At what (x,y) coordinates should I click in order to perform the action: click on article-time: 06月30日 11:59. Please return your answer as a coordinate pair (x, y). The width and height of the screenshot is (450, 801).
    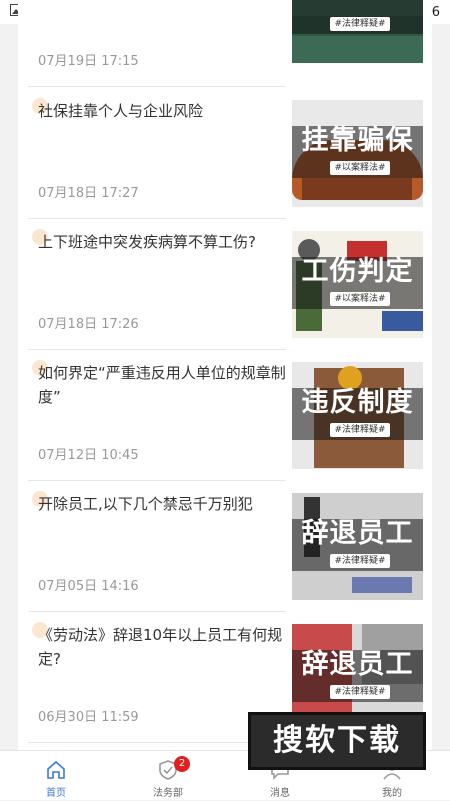
    Looking at the image, I should click on (88, 717).